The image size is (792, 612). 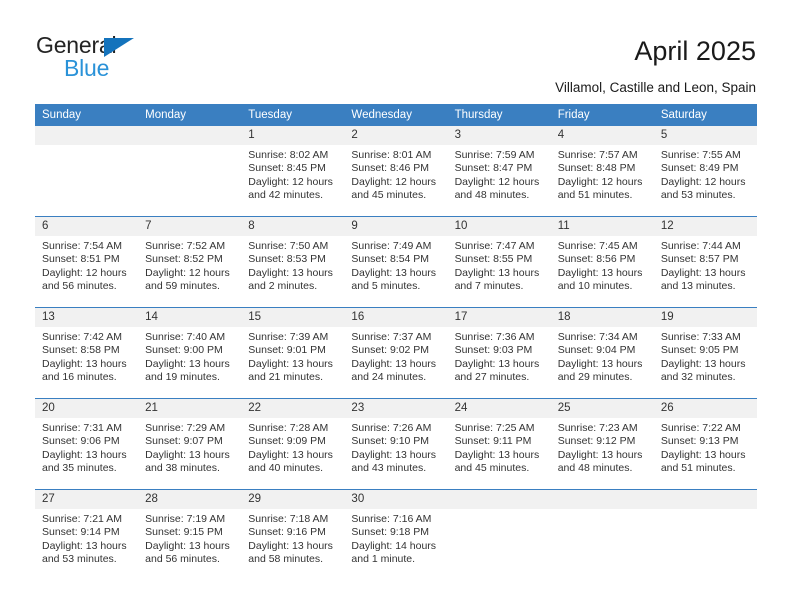 I want to click on sunrise-text: Sunrise: 7:47 AM, so click(x=494, y=246).